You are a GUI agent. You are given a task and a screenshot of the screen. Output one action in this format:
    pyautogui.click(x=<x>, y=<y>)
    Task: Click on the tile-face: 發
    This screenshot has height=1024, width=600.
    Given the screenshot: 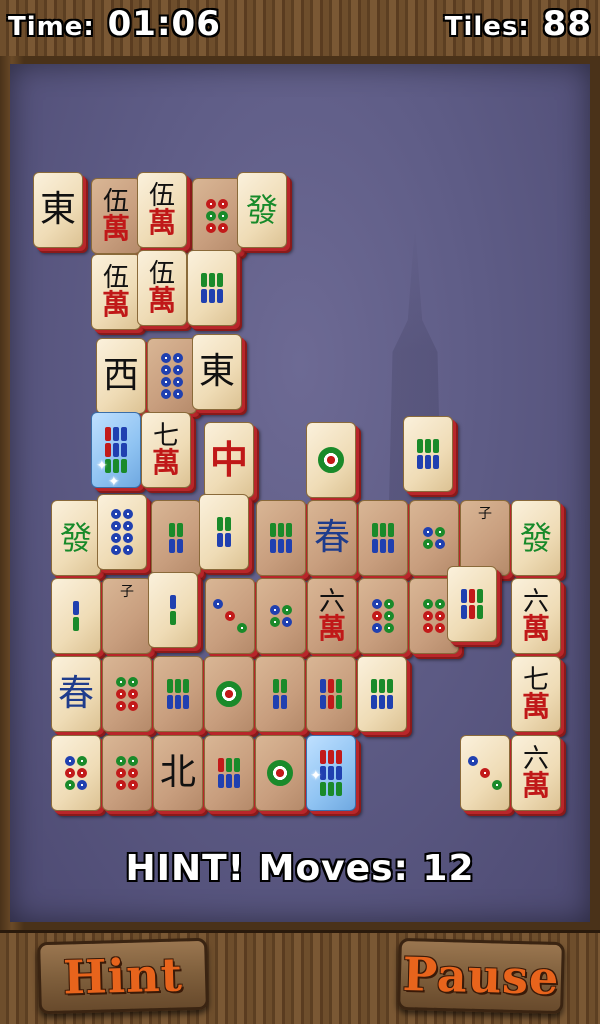 What is the action you would take?
    pyautogui.click(x=535, y=538)
    